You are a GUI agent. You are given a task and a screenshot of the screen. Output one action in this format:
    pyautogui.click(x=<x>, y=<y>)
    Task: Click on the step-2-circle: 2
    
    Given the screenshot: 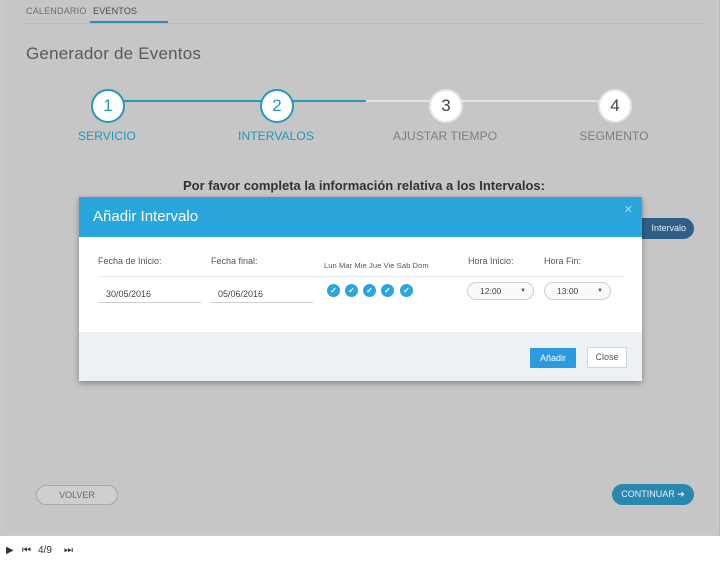 What is the action you would take?
    pyautogui.click(x=277, y=106)
    